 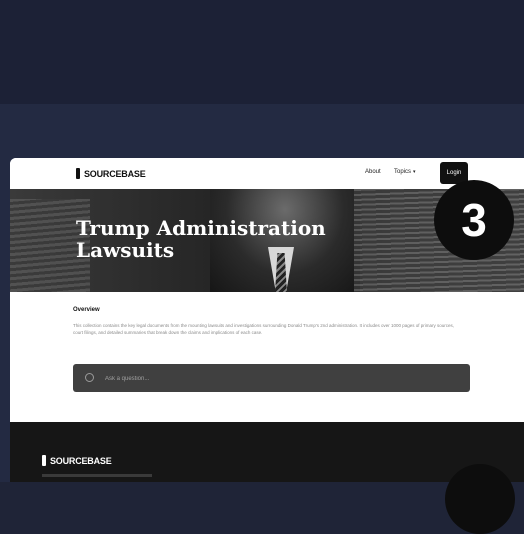 I want to click on site-nav-bar: SOURCEBASE About Topics ▾ Login, so click(x=267, y=173).